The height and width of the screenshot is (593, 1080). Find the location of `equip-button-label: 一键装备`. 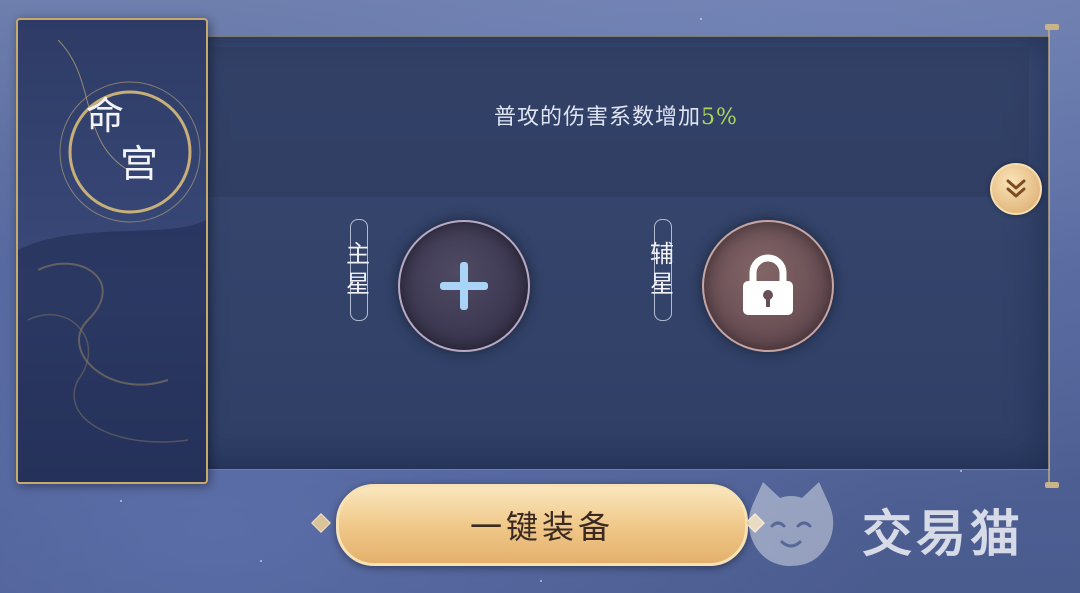

equip-button-label: 一键装备 is located at coordinates (541, 527).